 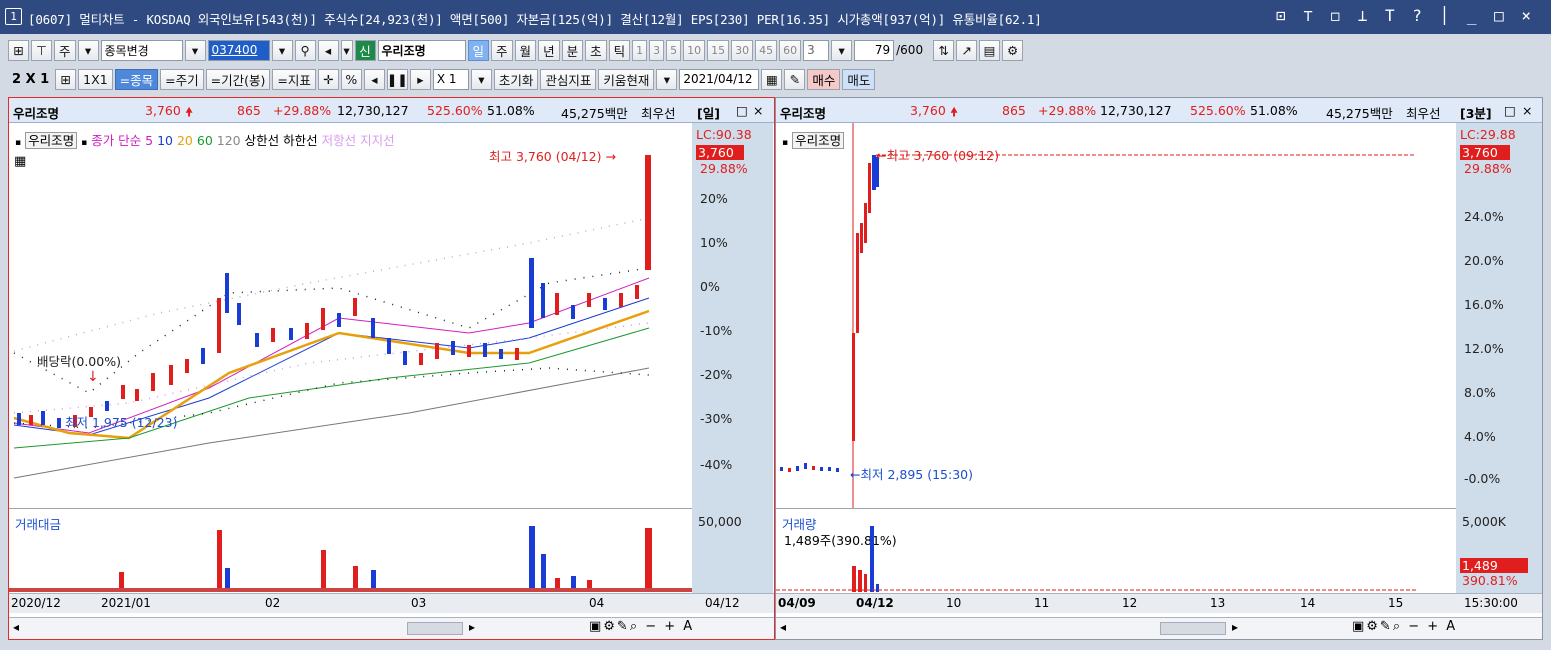 I want to click on left-maximize-icon: □, so click(x=742, y=110).